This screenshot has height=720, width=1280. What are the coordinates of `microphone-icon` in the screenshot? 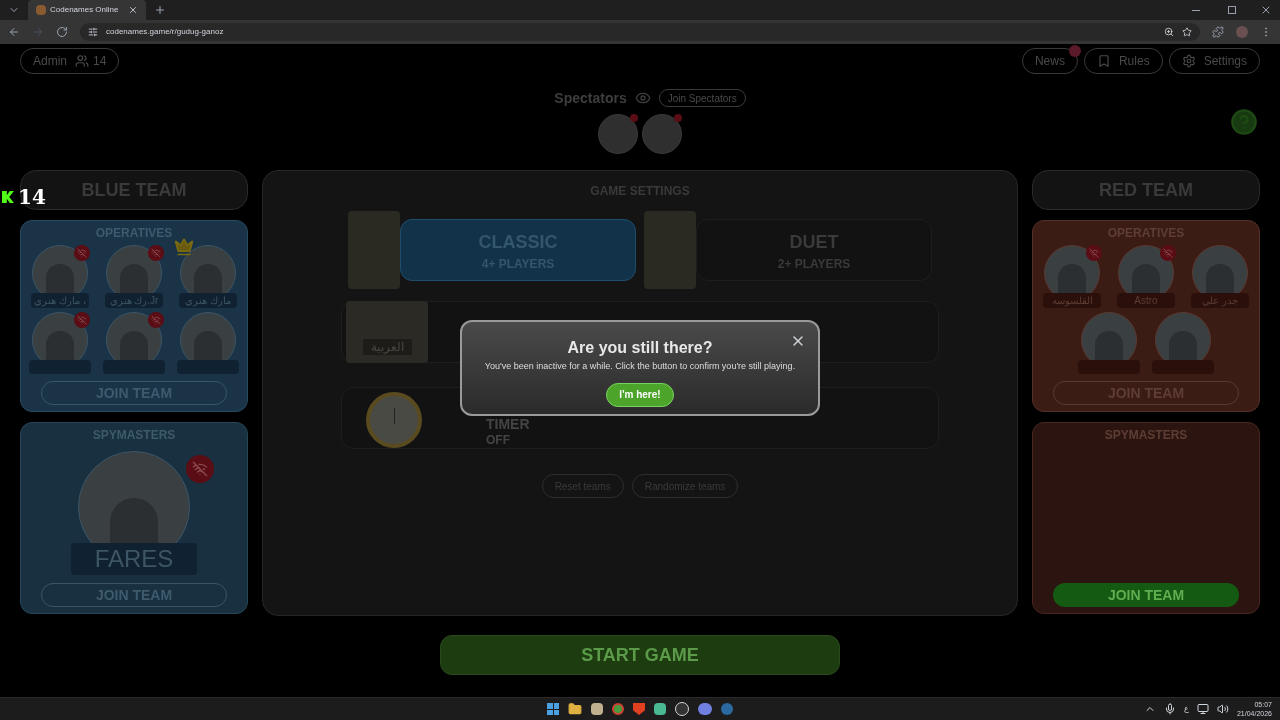 It's located at (1169, 709).